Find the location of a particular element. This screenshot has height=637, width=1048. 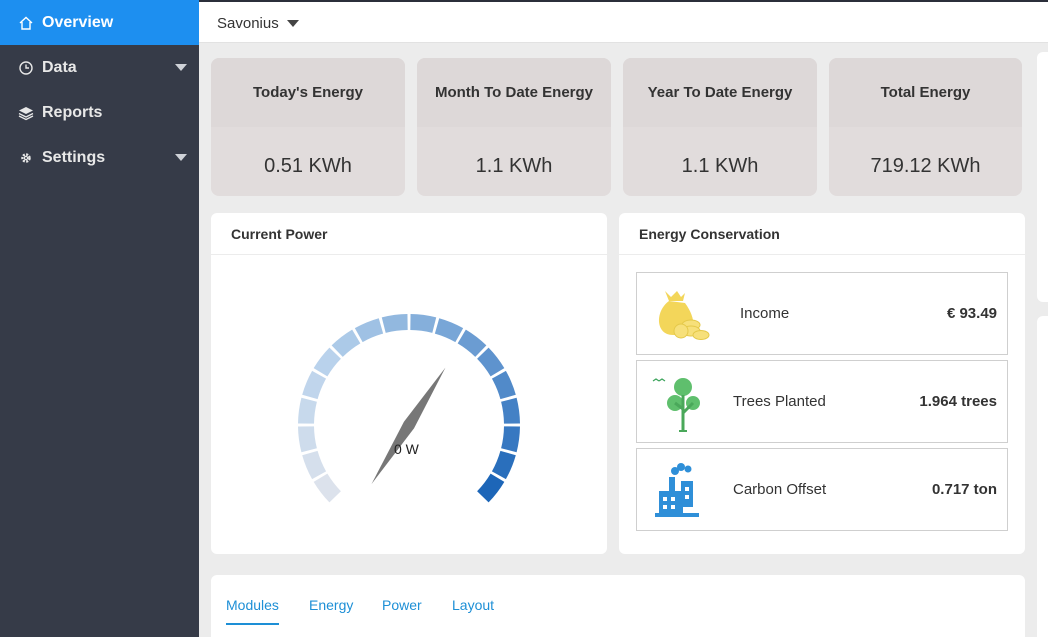

carbon-offset-box: Carbon Offset 0.717 ton is located at coordinates (822, 489).